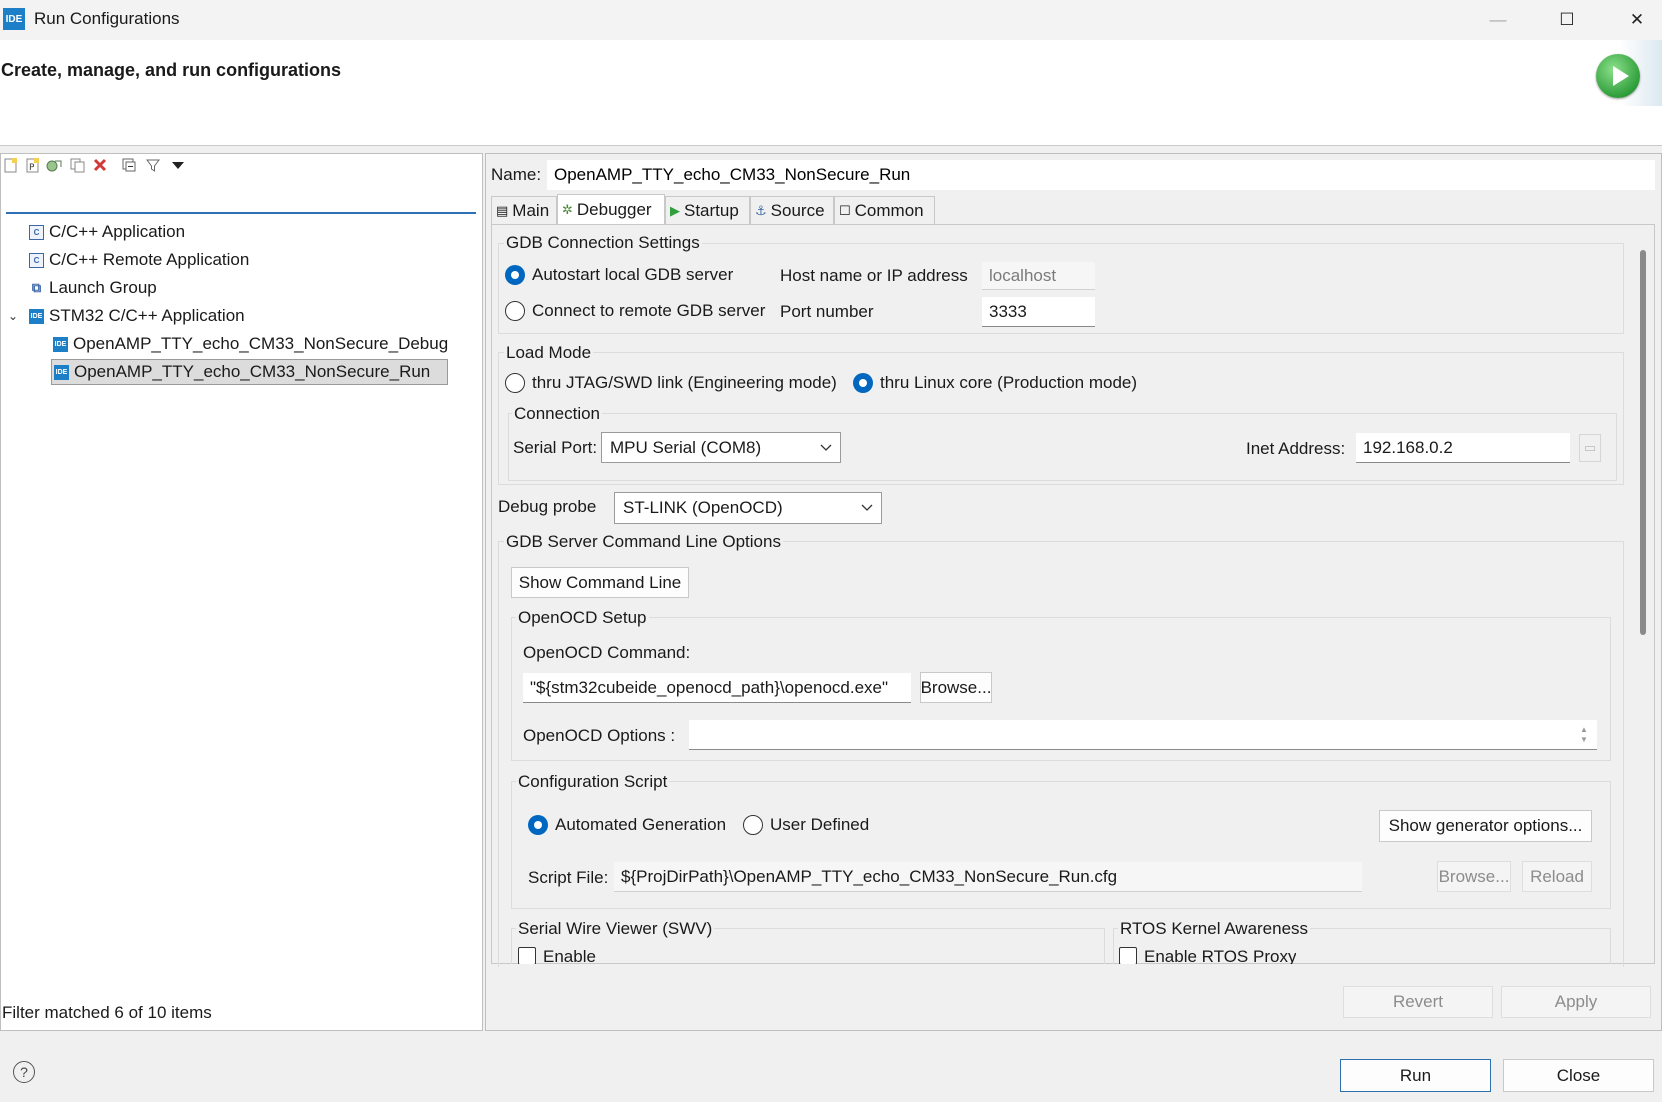 This screenshot has width=1662, height=1102. I want to click on name-label: Name:, so click(516, 174).